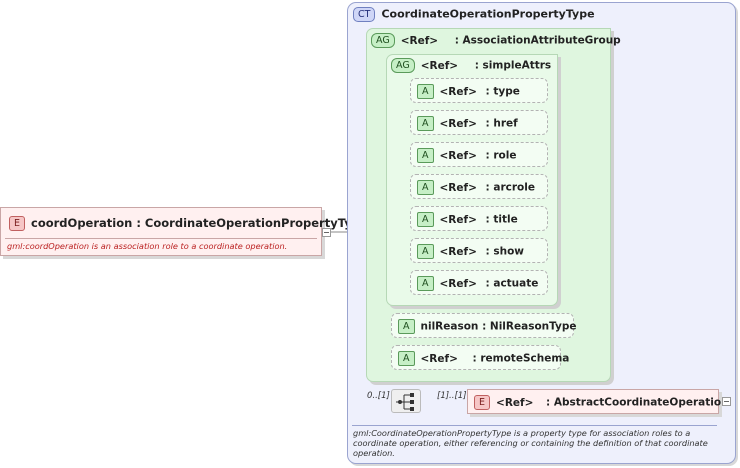  What do you see at coordinates (521, 358) in the screenshot?
I see `remote-schema-name: : remoteSchema` at bounding box center [521, 358].